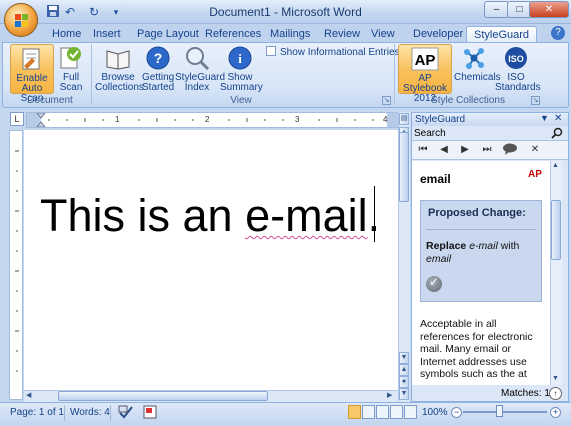 The image size is (571, 426). What do you see at coordinates (71, 87) in the screenshot?
I see `full-scan-label-2: Scan` at bounding box center [71, 87].